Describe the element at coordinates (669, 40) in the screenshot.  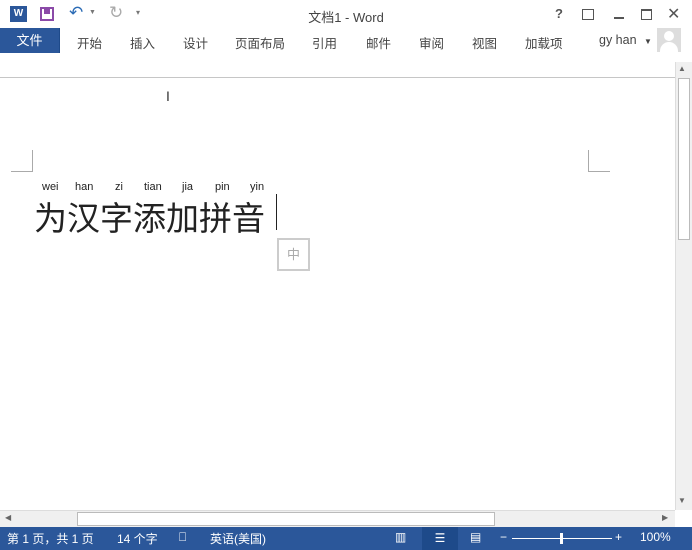
I see `avatar` at that location.